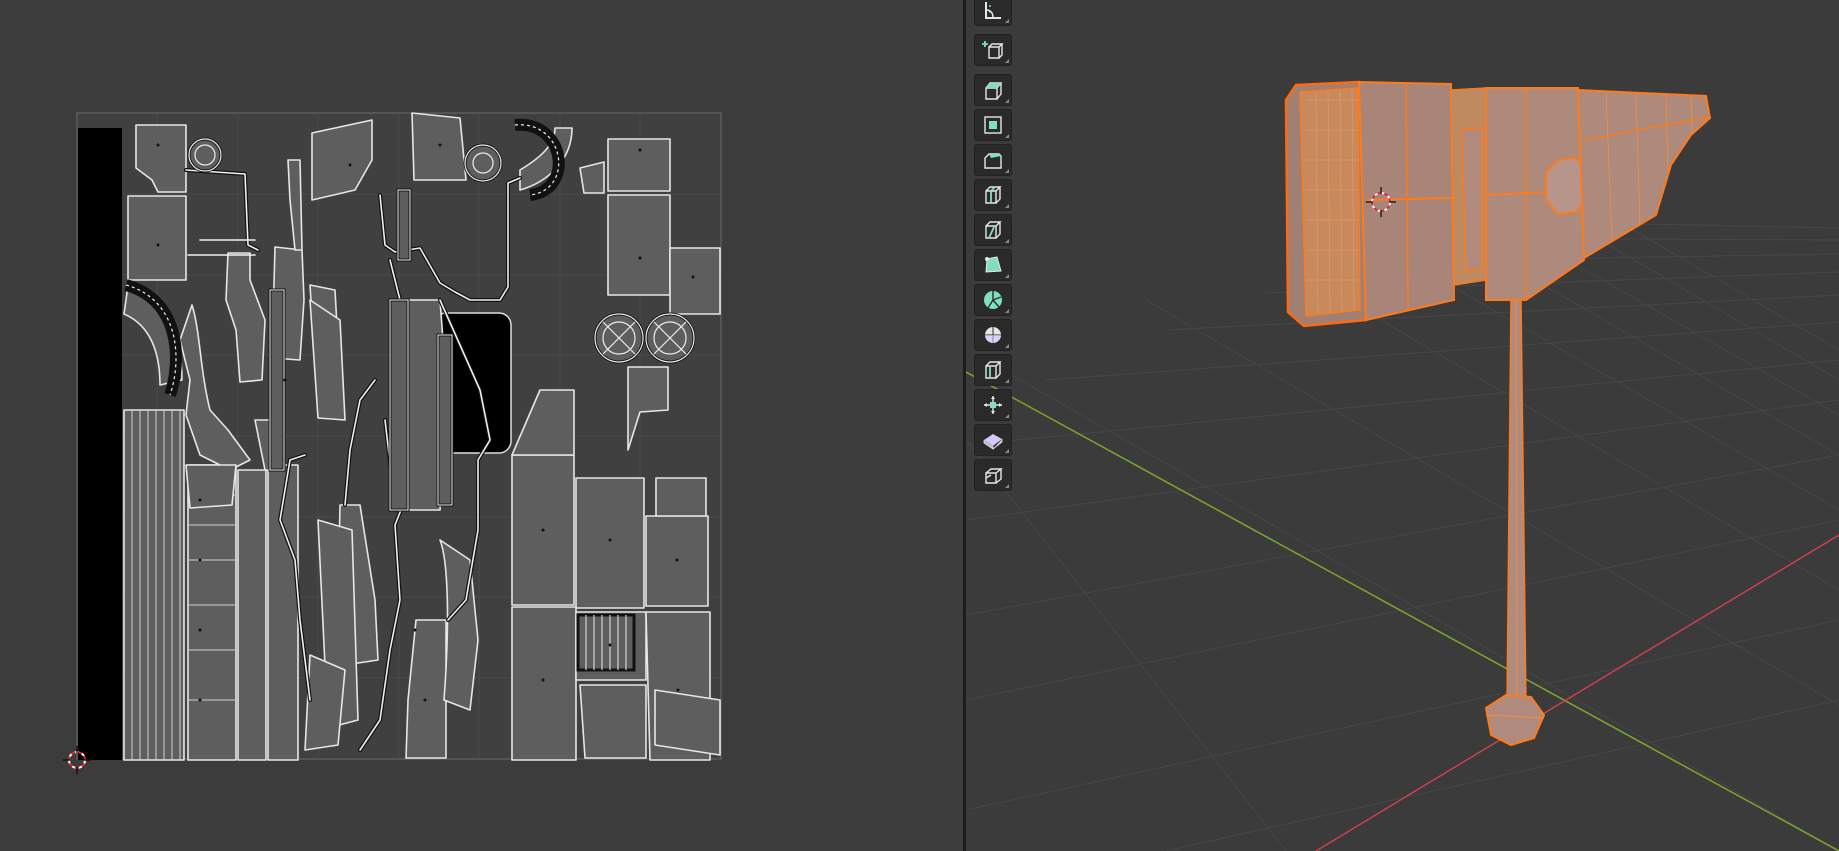 The image size is (1839, 851). I want to click on uv-striped-box, so click(606, 642).